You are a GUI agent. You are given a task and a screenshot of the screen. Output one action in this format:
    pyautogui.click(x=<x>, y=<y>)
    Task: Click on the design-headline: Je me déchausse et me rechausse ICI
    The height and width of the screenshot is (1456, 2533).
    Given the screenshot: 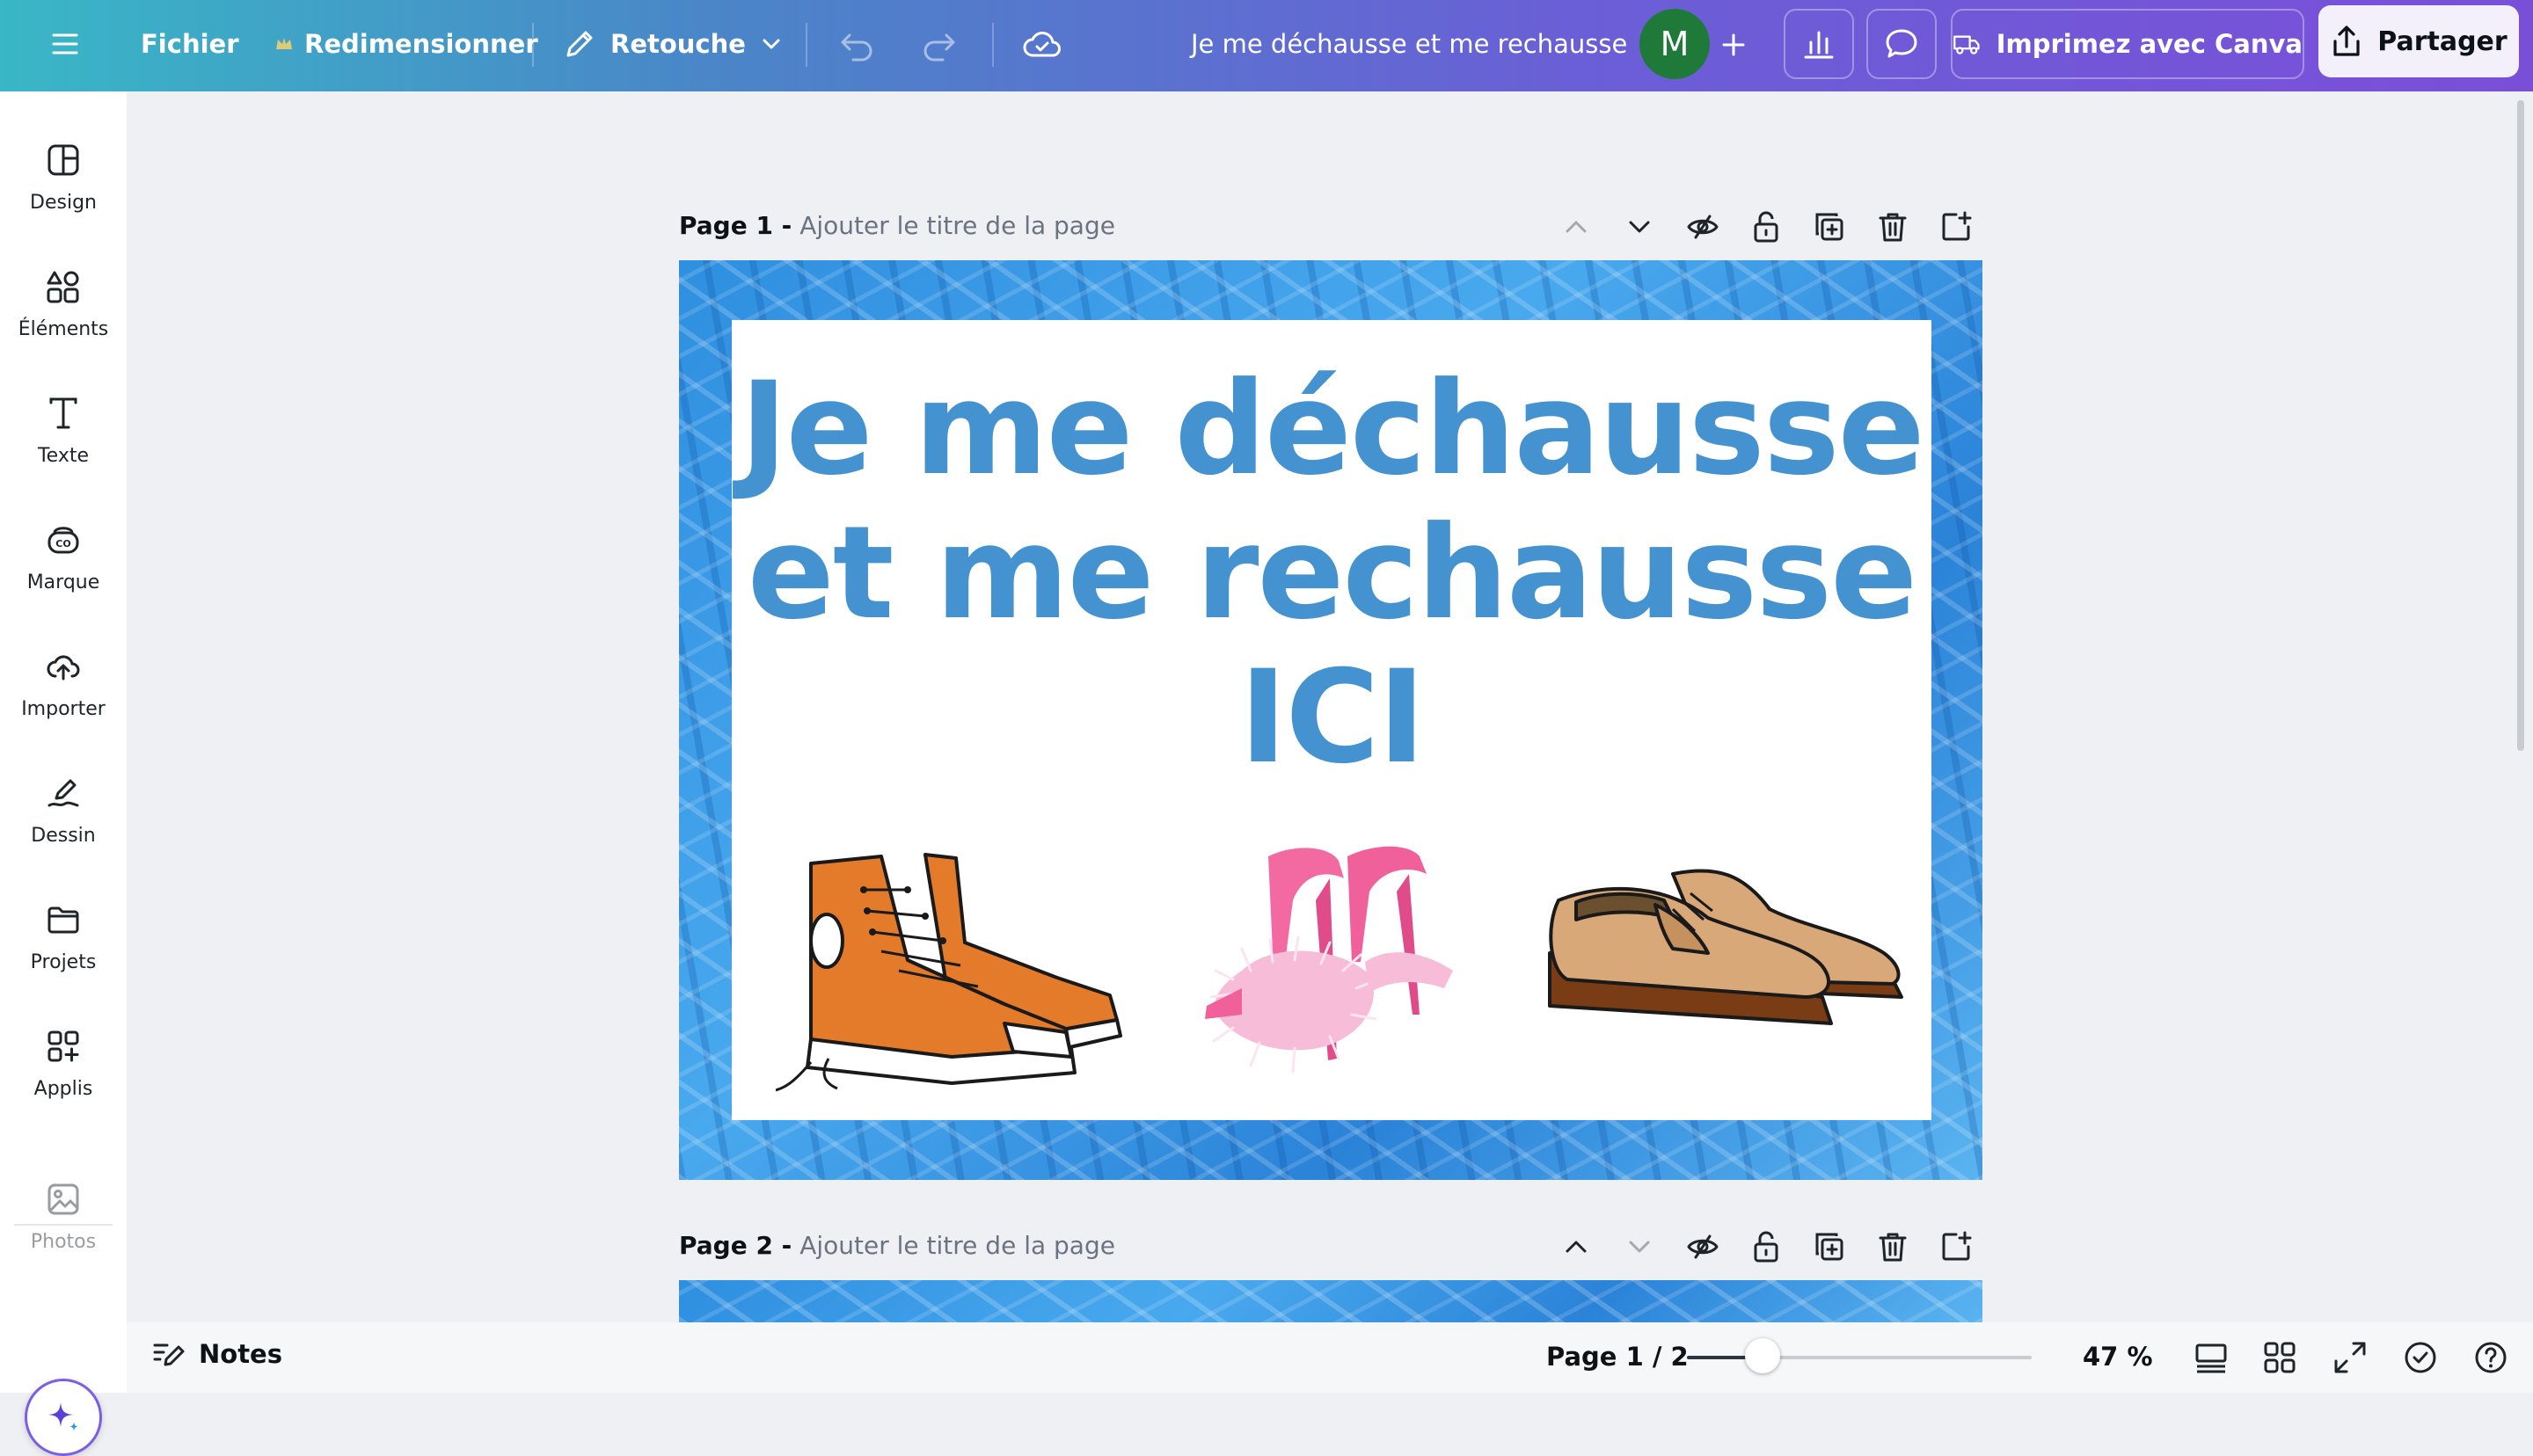 What is the action you would take?
    pyautogui.click(x=1332, y=573)
    